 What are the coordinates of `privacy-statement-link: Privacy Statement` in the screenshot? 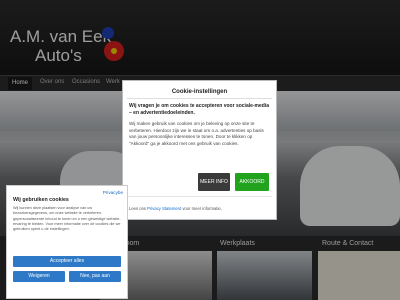 It's located at (164, 208).